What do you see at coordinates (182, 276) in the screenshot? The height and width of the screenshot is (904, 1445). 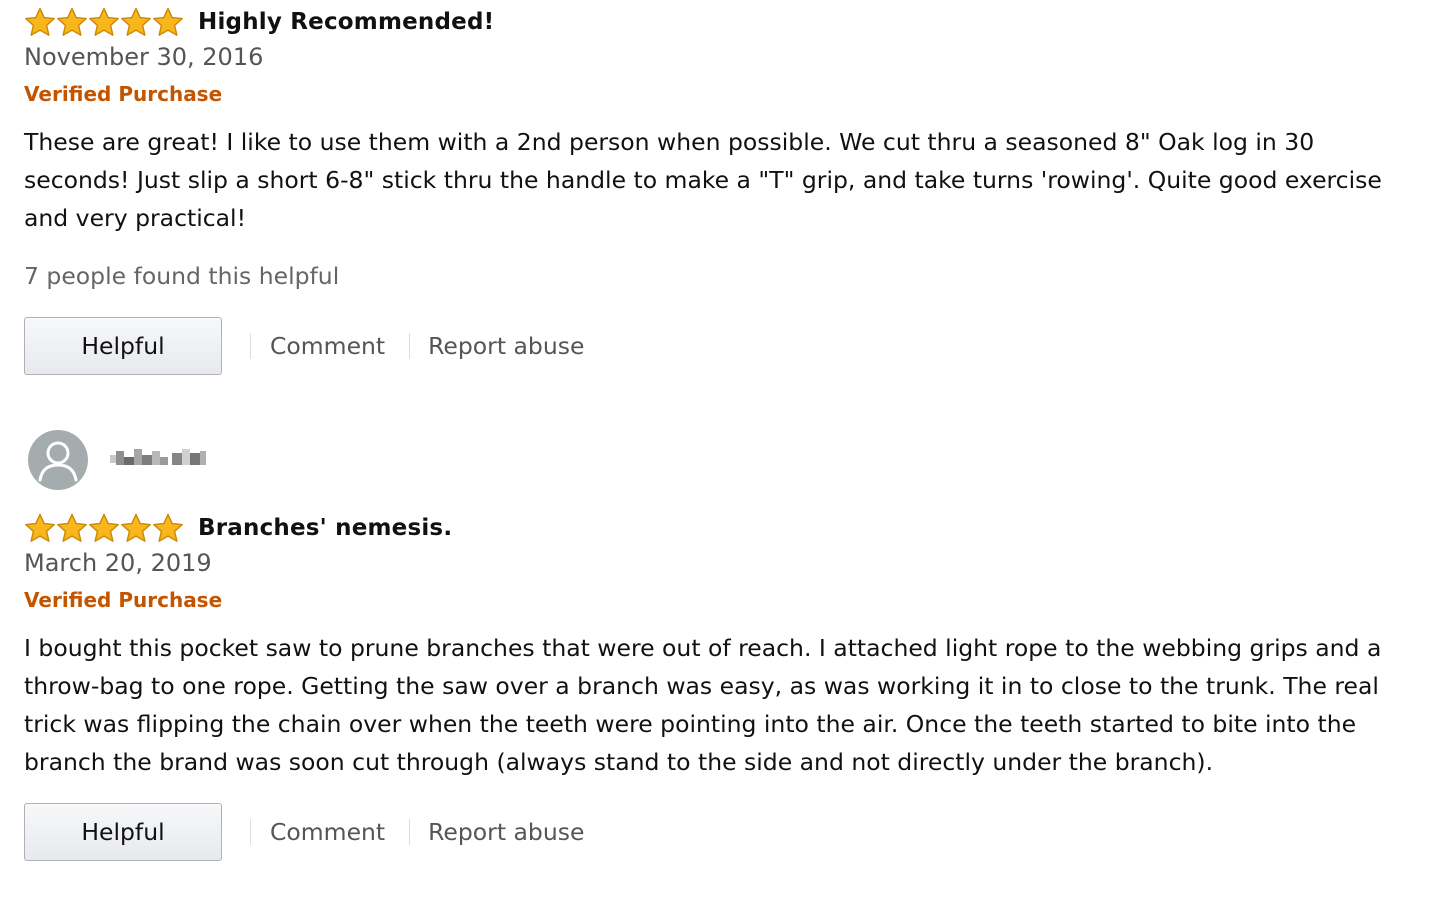 I see `helpful-count: 7 people found this helpful` at bounding box center [182, 276].